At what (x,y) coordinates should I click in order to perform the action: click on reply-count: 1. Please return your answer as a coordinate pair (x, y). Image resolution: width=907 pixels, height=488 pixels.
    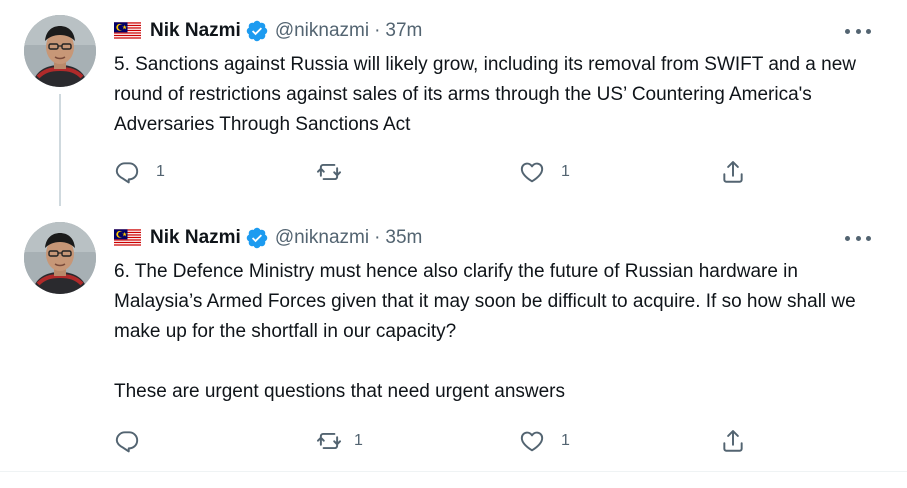
    Looking at the image, I should click on (160, 171).